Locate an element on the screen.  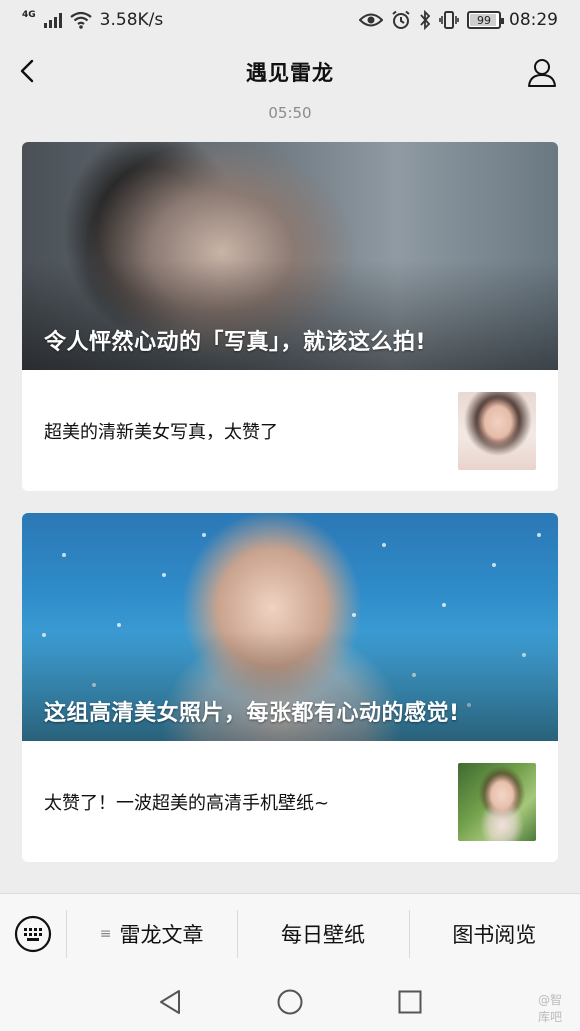
network-speed: 3.58K/s is located at coordinates (131, 20).